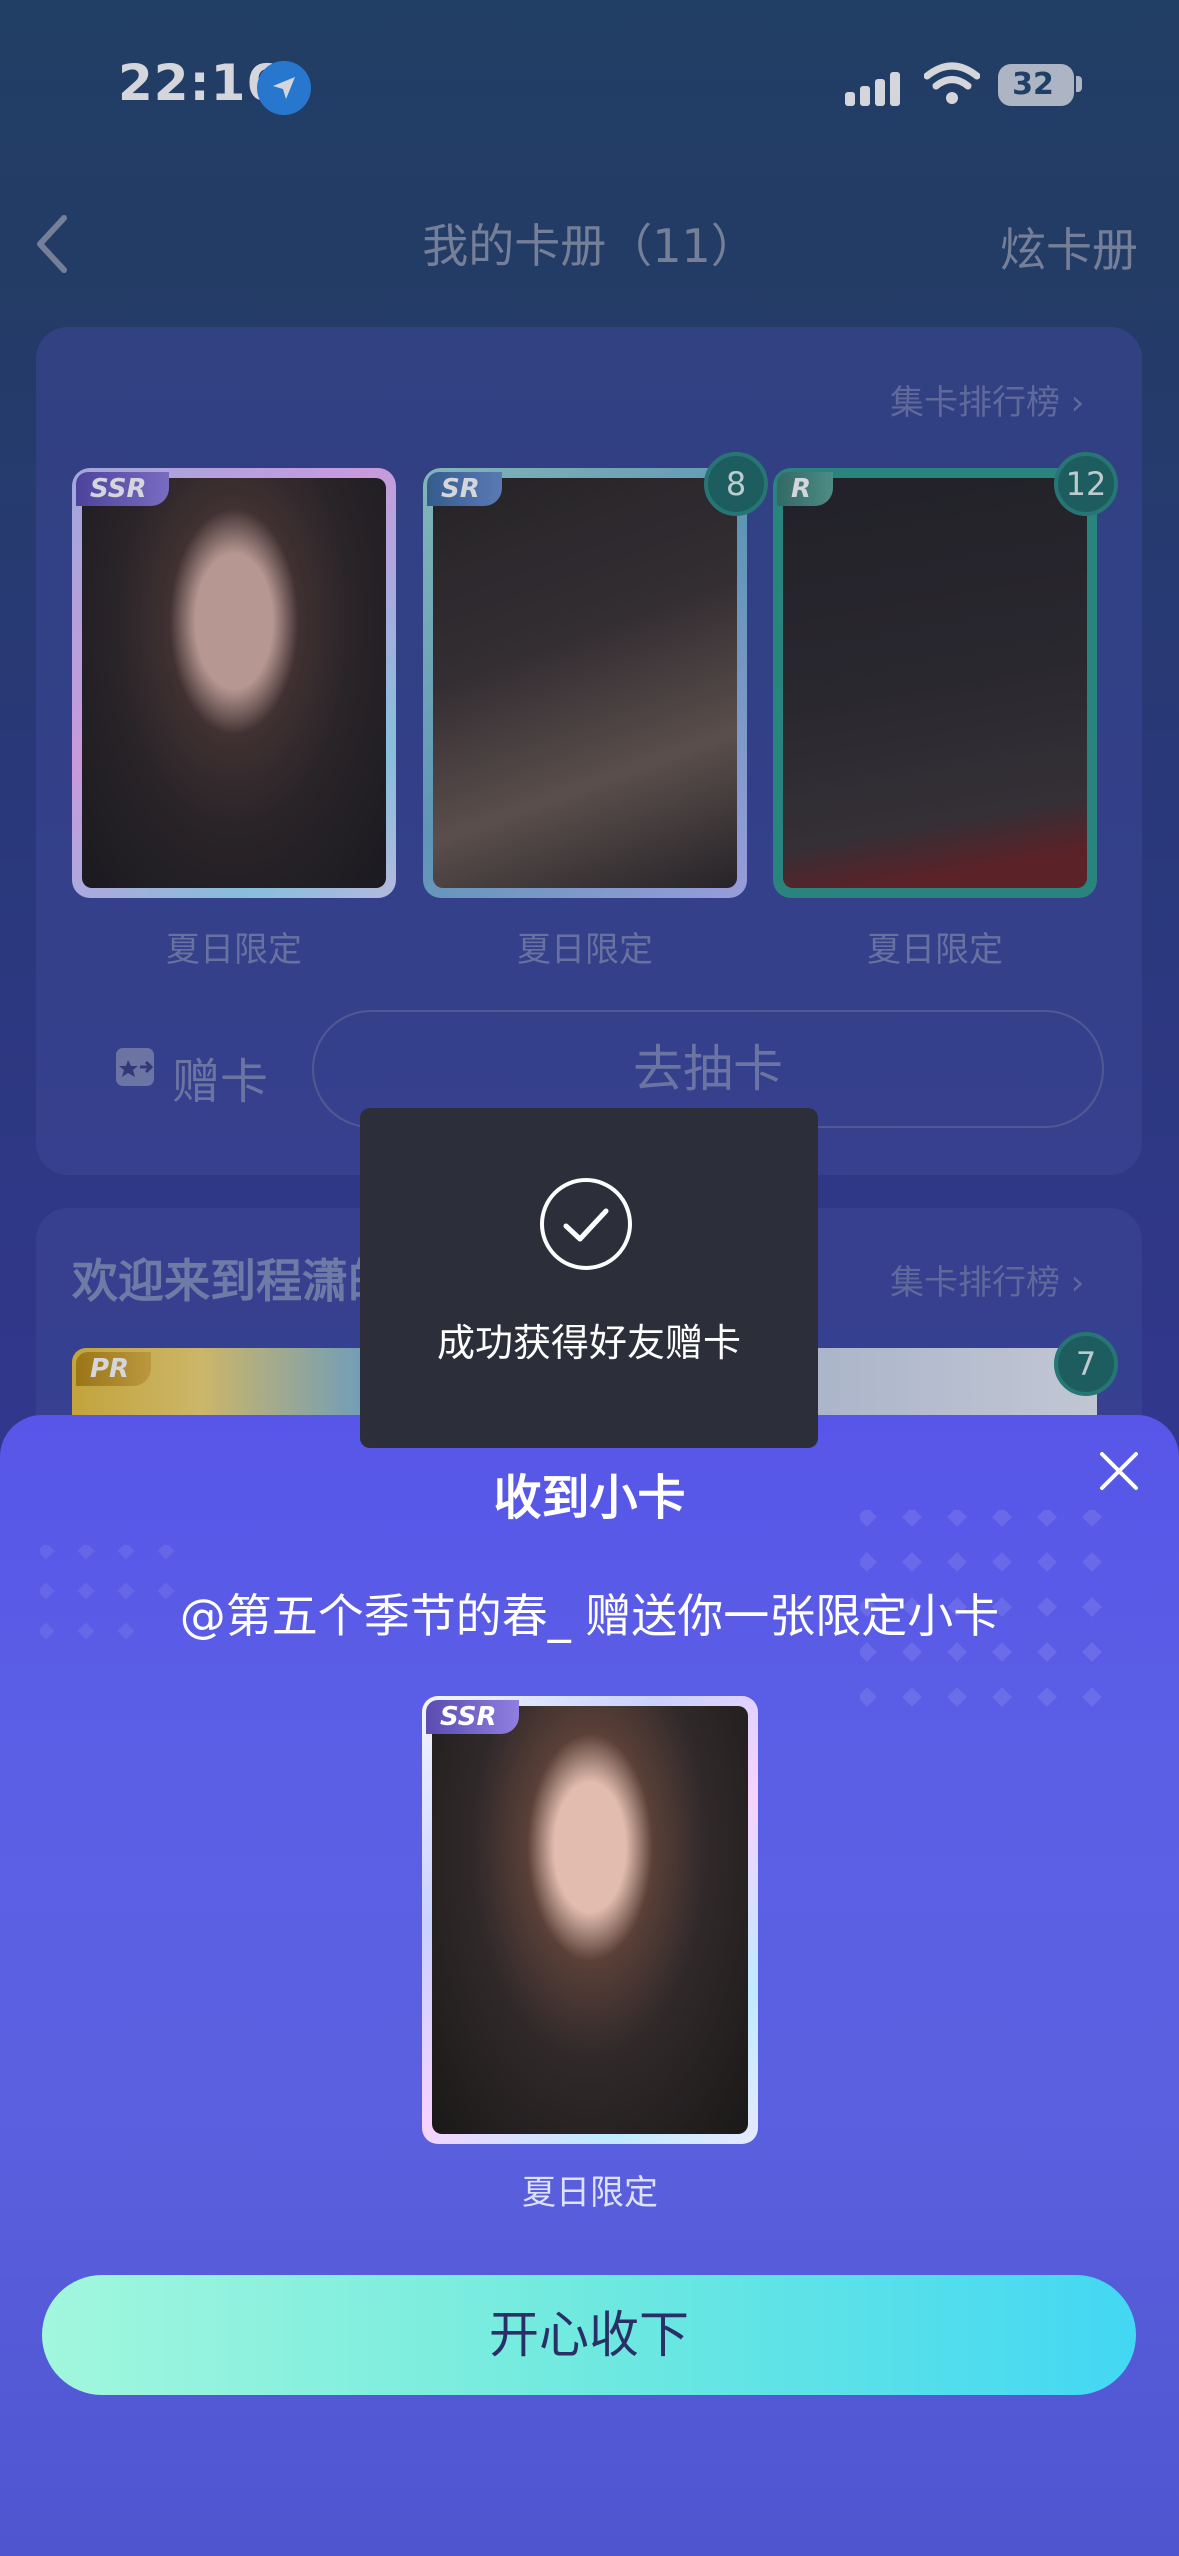  Describe the element at coordinates (1119, 1473) in the screenshot. I see `close-icon` at that location.